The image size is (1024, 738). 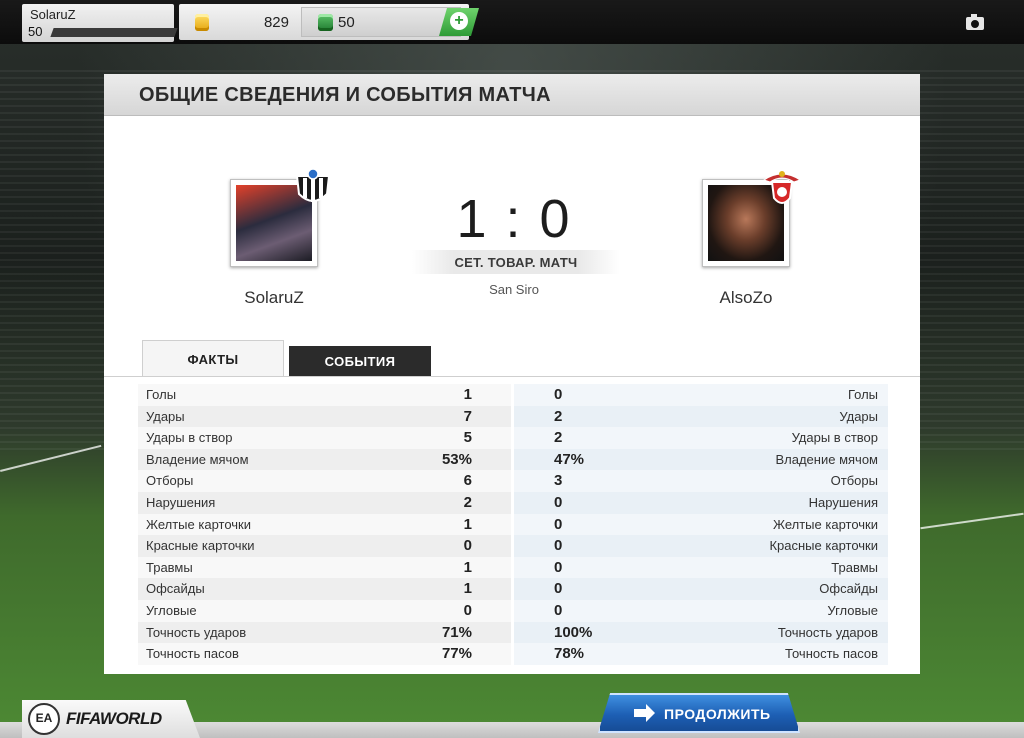 I want to click on match-type-strip: СЕТ. ТОВАР. МАТЧ, so click(x=516, y=262).